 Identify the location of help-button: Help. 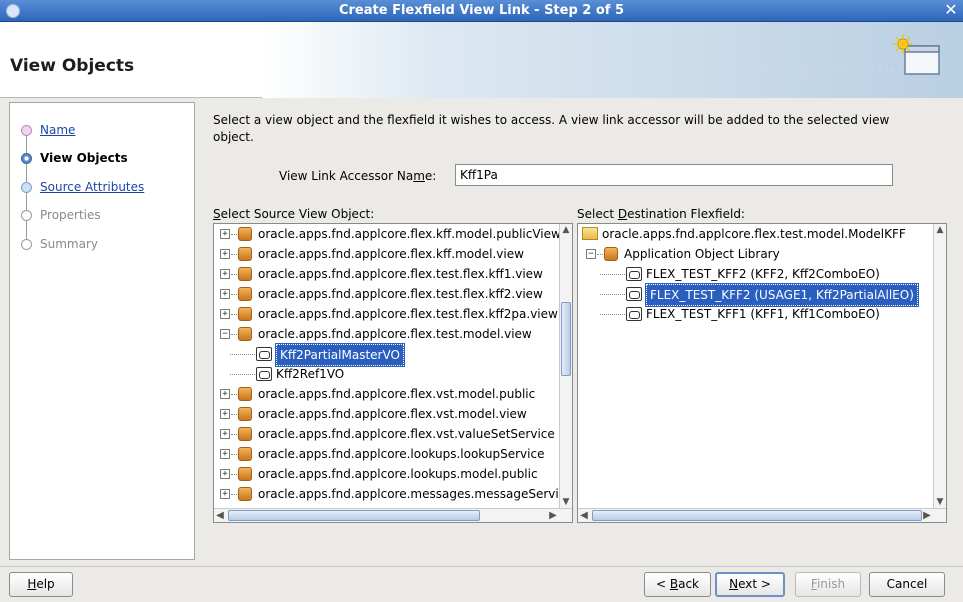
(41, 584).